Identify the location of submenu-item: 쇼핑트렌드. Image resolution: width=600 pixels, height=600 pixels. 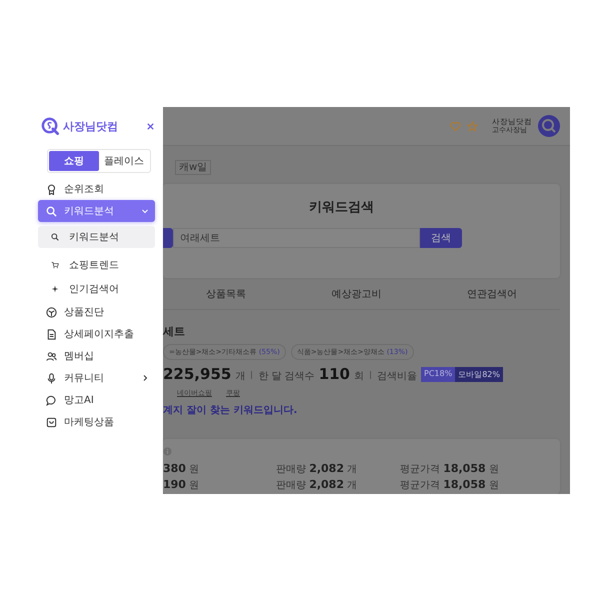
(96, 265).